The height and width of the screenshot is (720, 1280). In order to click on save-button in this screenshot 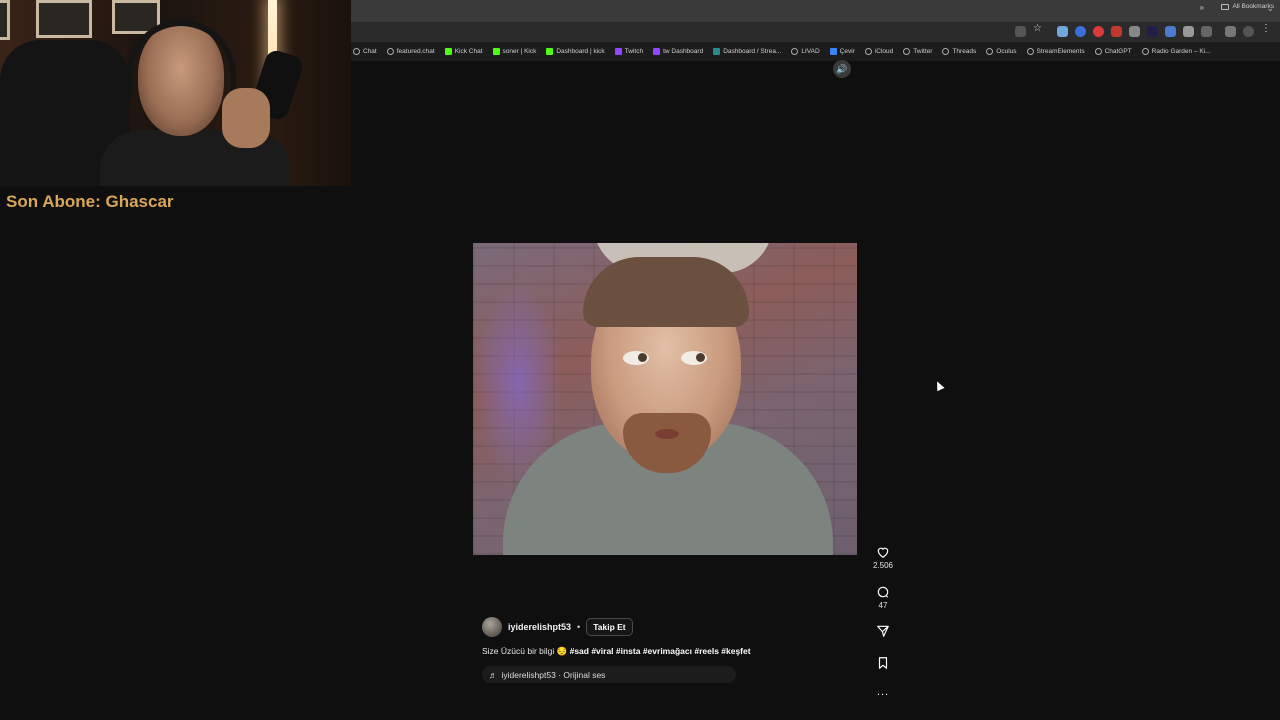, I will do `click(883, 663)`.